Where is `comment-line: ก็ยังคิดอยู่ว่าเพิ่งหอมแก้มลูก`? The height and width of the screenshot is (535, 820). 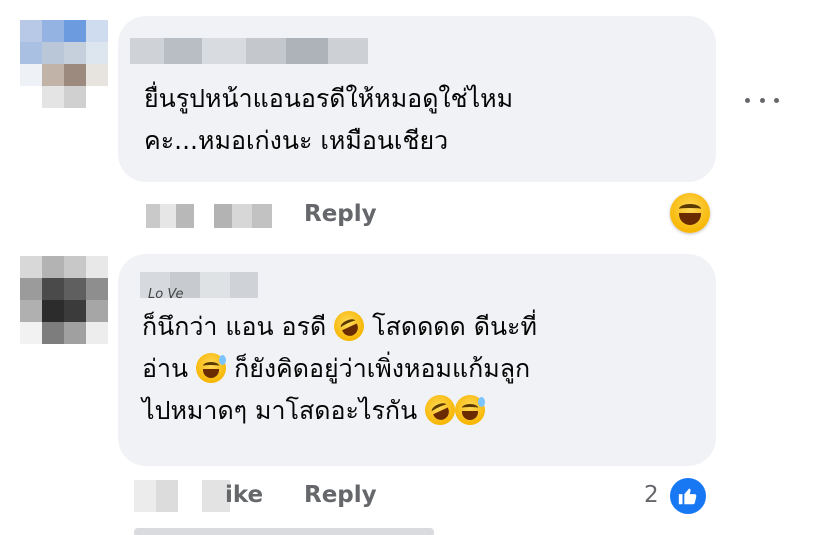
comment-line: ก็ยังคิดอยู่ว่าเพิ่งหอมแก้มลูก is located at coordinates (382, 368).